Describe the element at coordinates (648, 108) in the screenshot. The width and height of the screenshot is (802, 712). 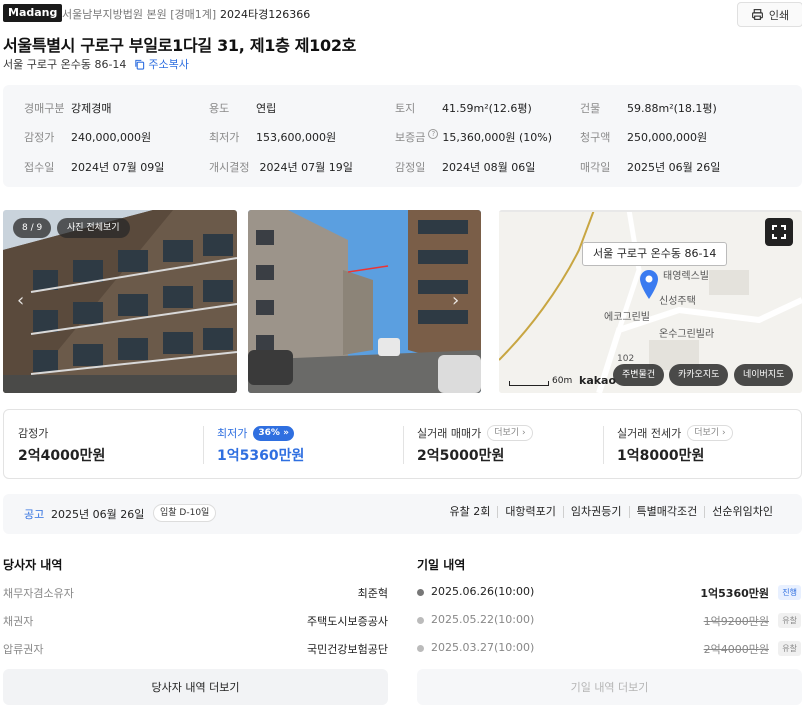
I see `info-building: 건물 59.88m²(18.1평)` at that location.